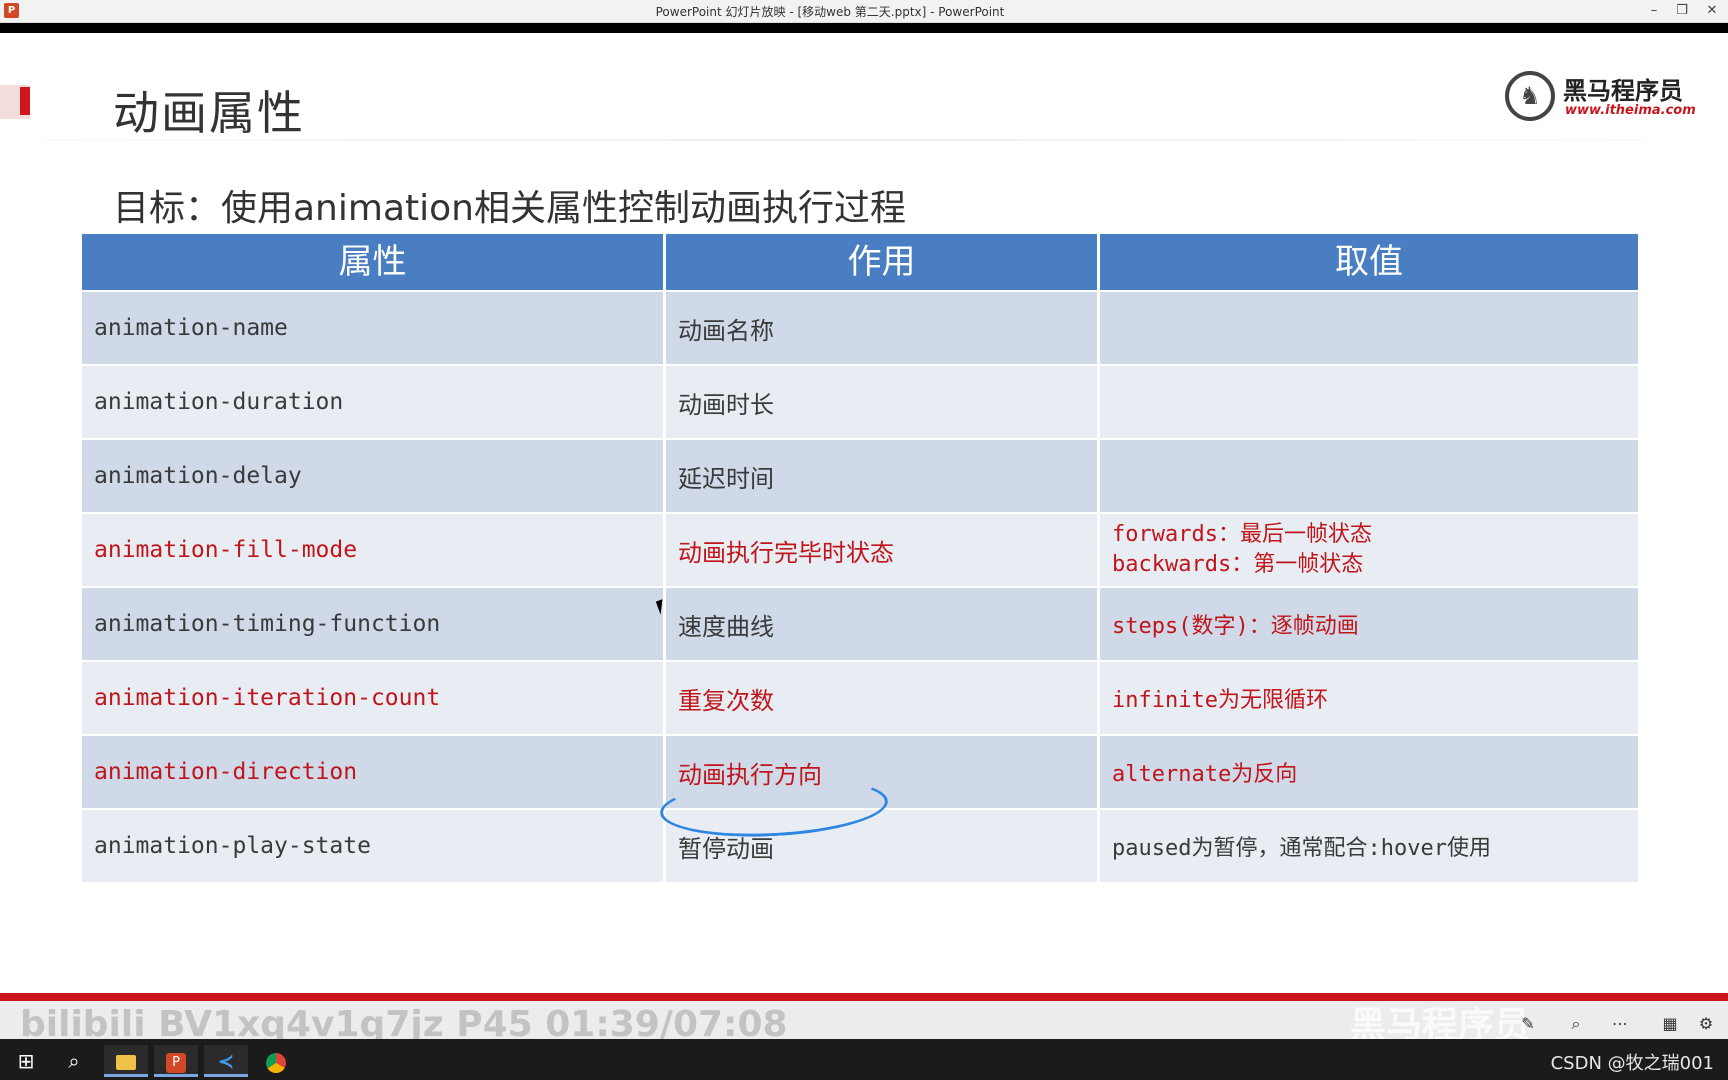 The height and width of the screenshot is (1080, 1728). What do you see at coordinates (1632, 1063) in the screenshot?
I see `csdn-watermark: CSDN @牧之瑞001` at bounding box center [1632, 1063].